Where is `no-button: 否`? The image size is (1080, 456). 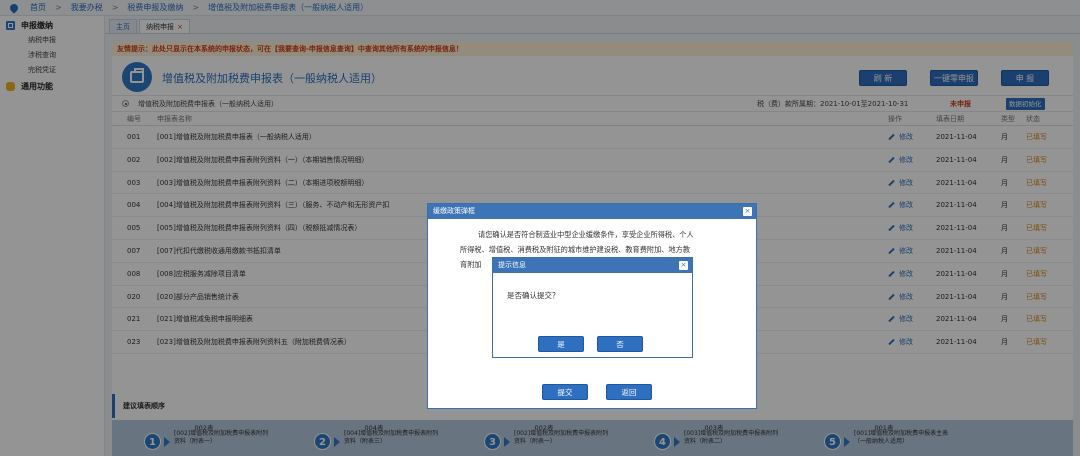
no-button: 否 is located at coordinates (620, 344).